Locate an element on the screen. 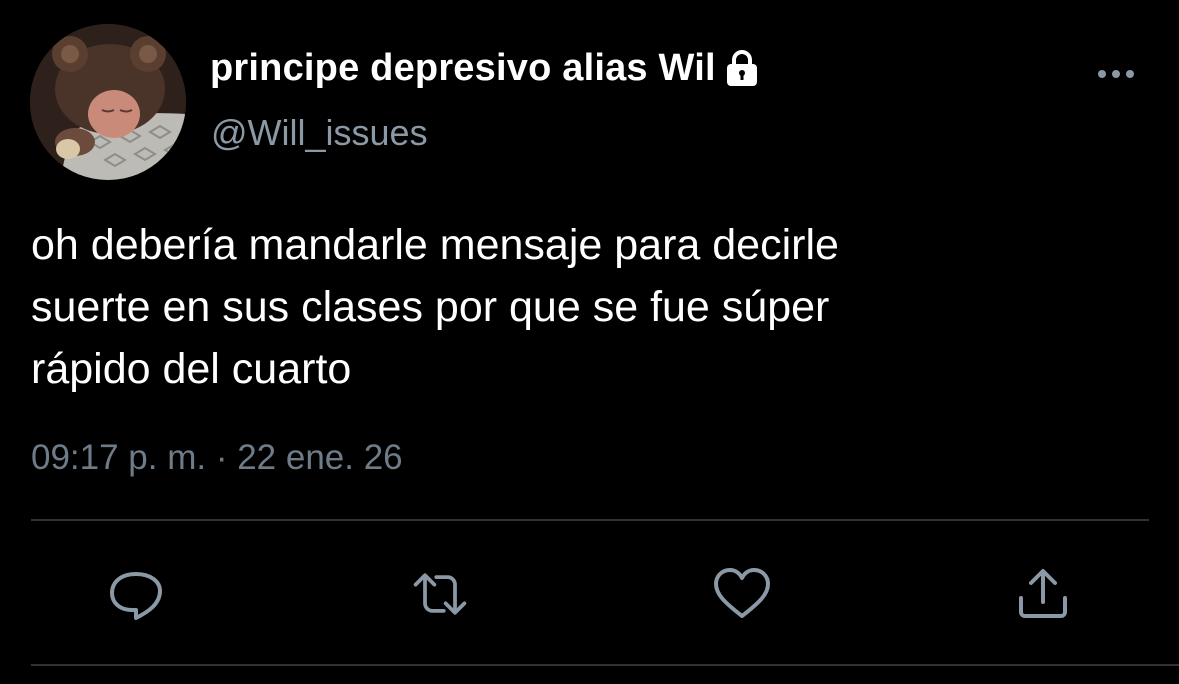  retweet-button is located at coordinates (440, 594).